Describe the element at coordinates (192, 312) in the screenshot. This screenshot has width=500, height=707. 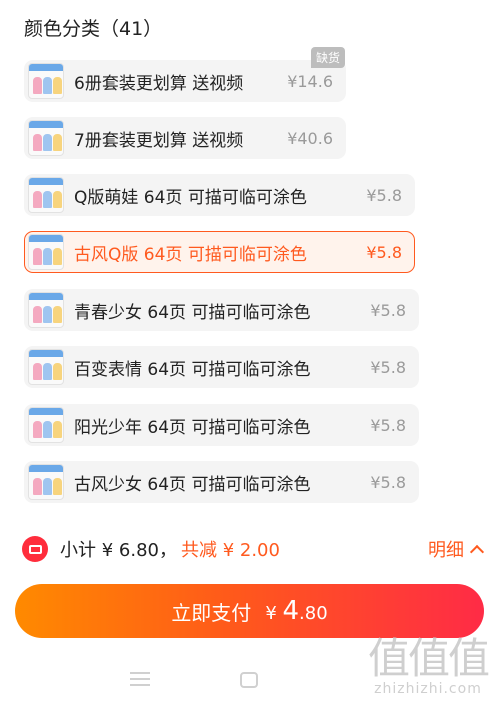
I see `option-label: 青春少女 64页 可描可临可涂色` at that location.